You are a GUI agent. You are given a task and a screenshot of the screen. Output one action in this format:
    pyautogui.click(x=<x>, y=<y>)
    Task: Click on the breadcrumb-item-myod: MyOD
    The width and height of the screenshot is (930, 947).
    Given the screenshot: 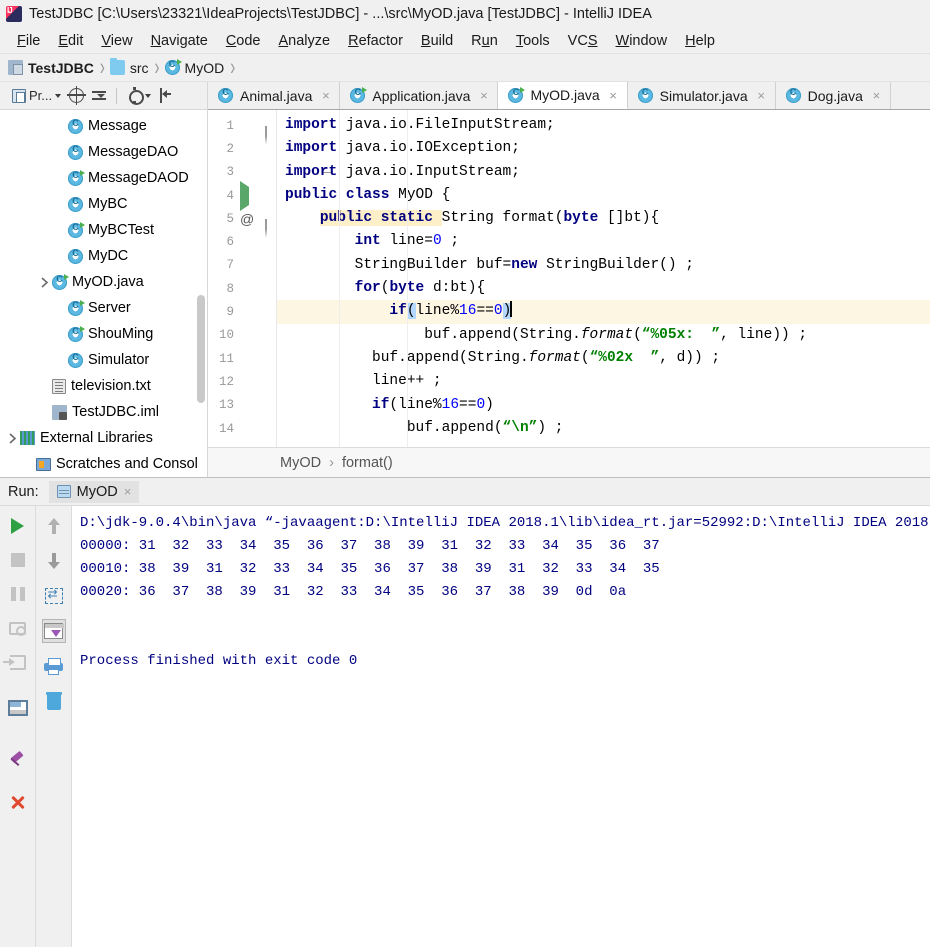 What is the action you would take?
    pyautogui.click(x=194, y=67)
    